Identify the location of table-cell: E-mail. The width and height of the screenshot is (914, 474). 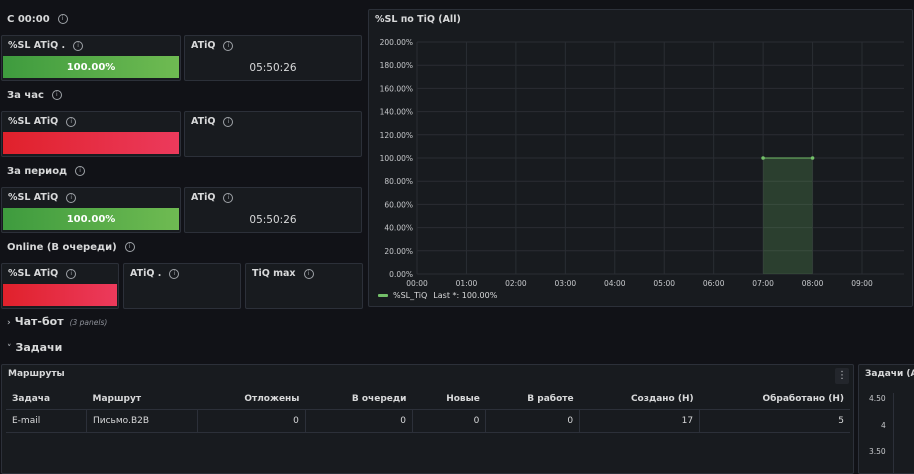
(46, 421).